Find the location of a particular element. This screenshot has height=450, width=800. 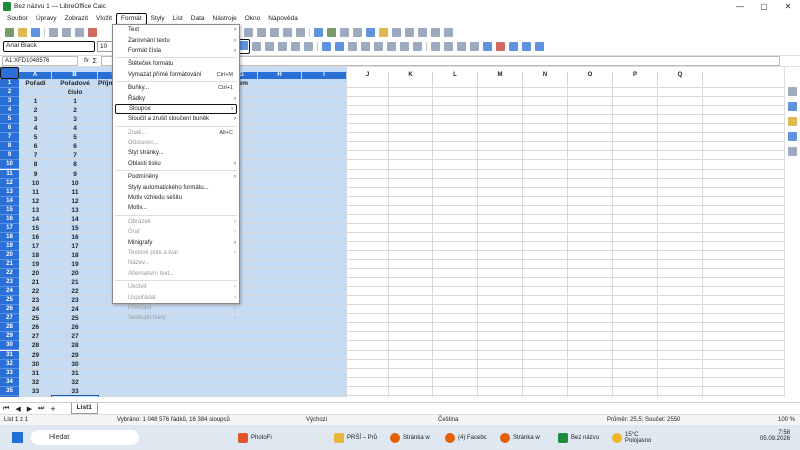

cell-a: 4 is located at coordinates (35, 128).